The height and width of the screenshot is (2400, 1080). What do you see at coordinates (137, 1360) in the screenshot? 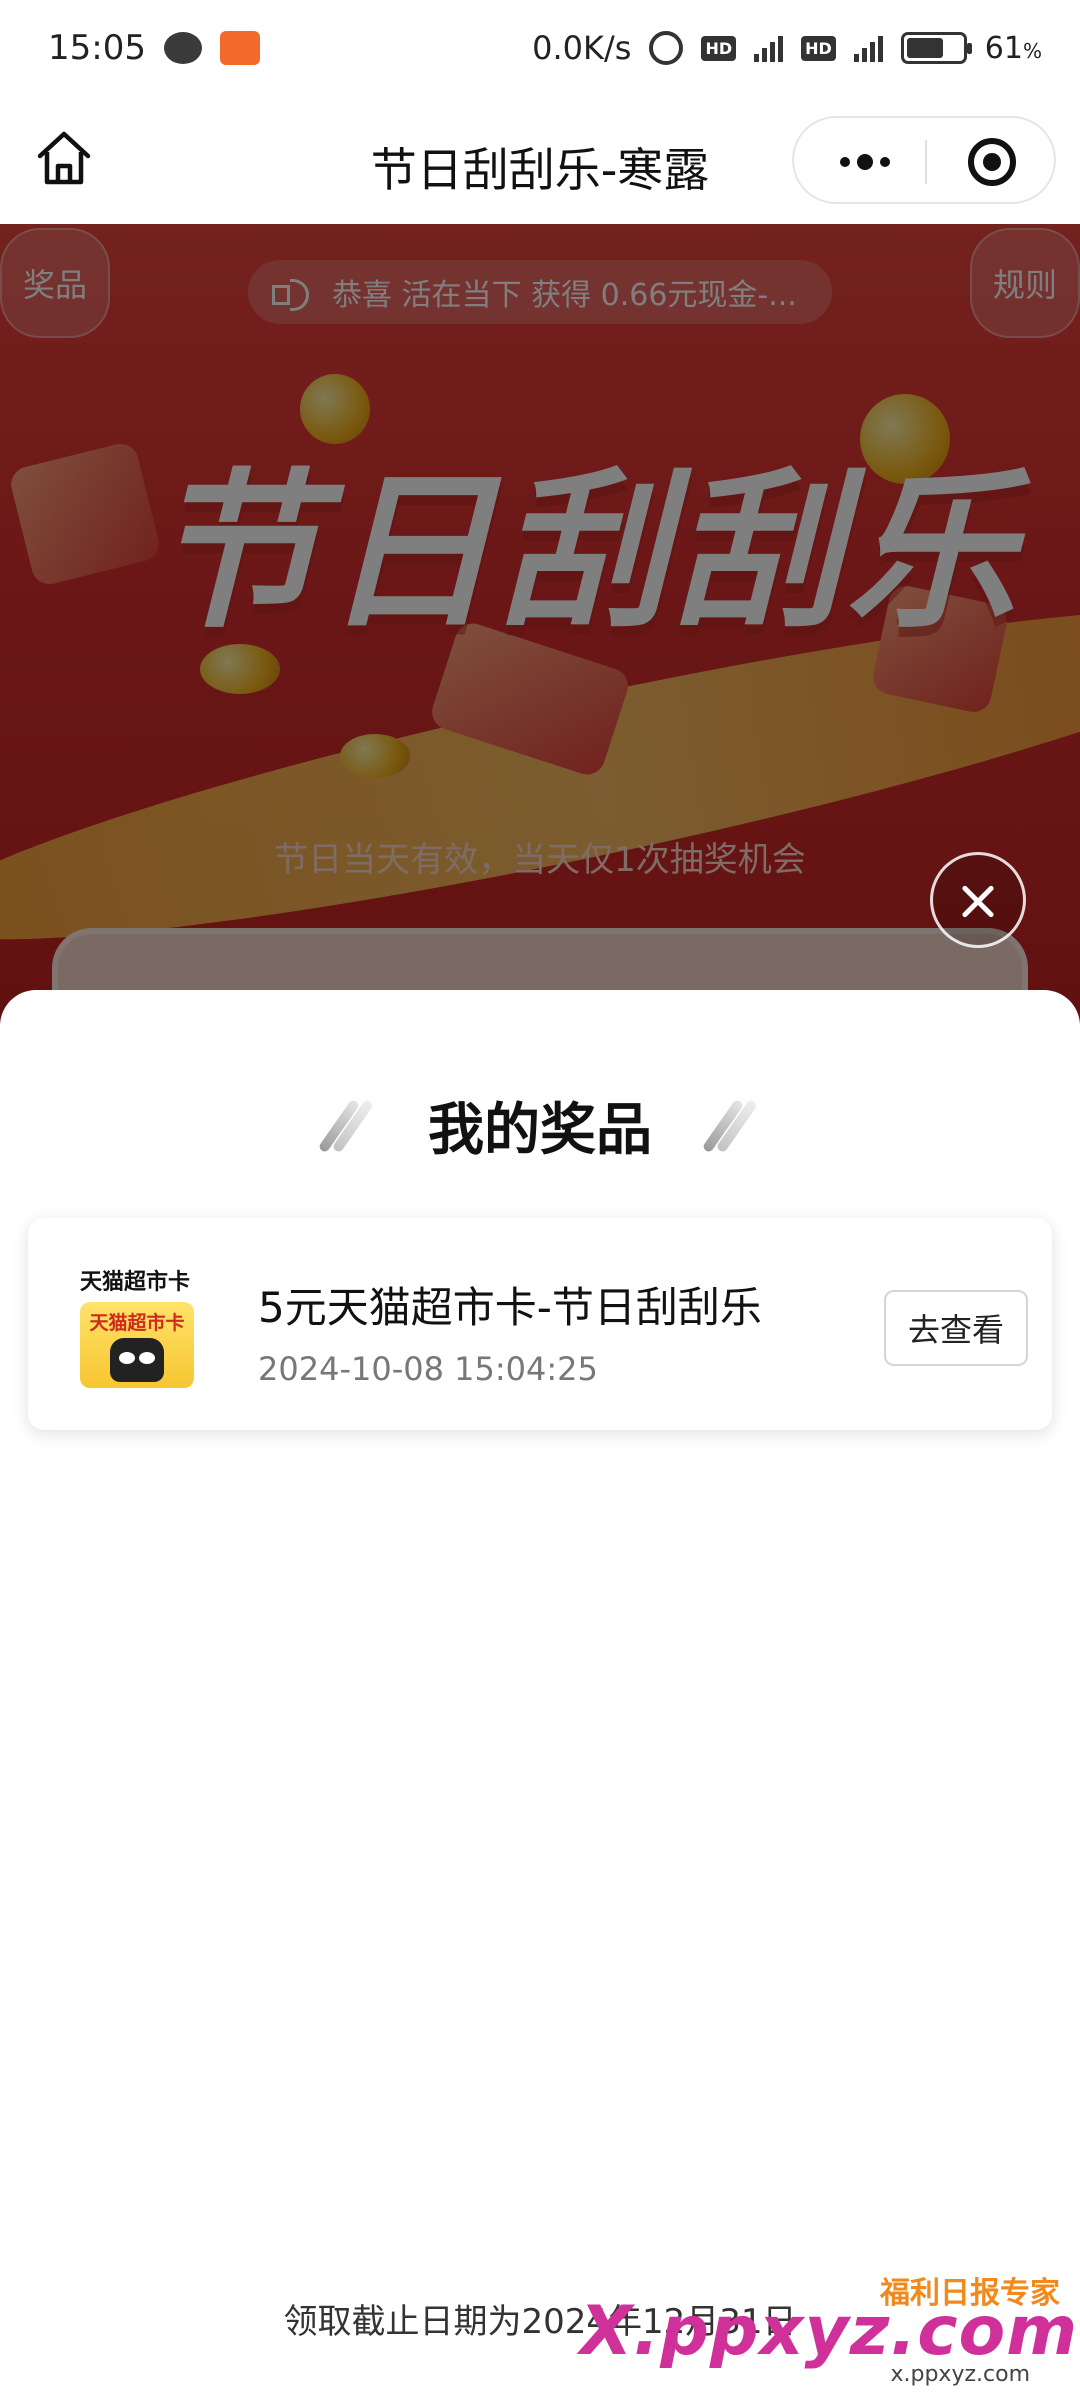
I see `tmall-cat-icon` at bounding box center [137, 1360].